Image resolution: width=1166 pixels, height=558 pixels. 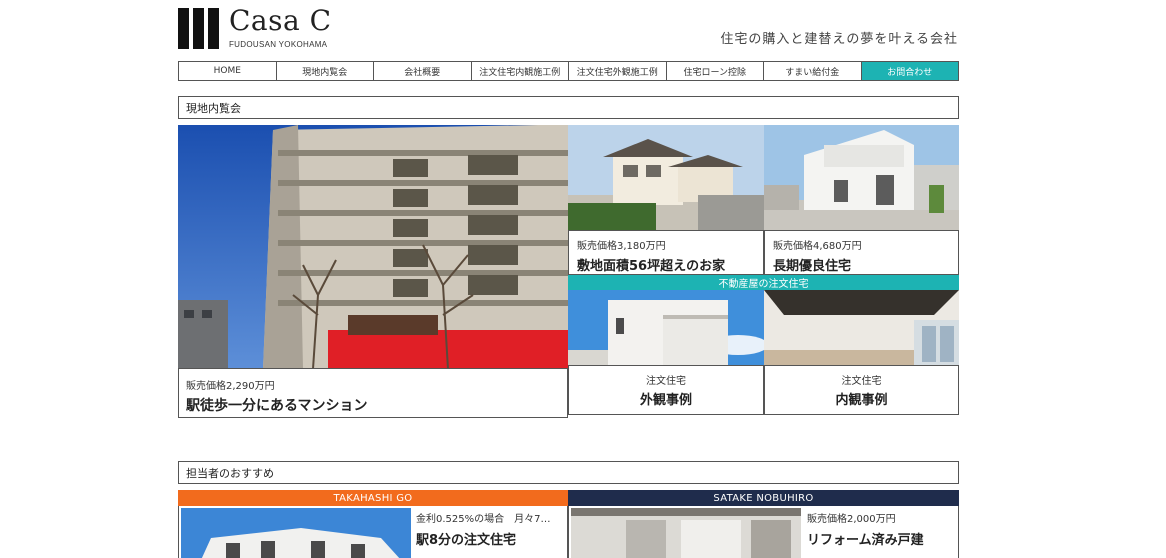 What do you see at coordinates (618, 71) in the screenshot?
I see `nav-exterior-examples: 注文住宅外観施工例` at bounding box center [618, 71].